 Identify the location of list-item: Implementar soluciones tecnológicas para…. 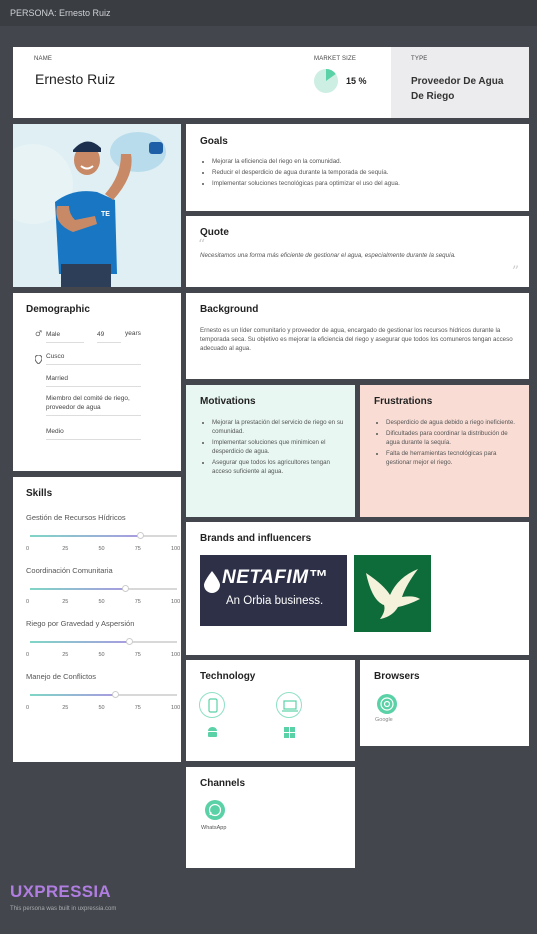
(365, 183).